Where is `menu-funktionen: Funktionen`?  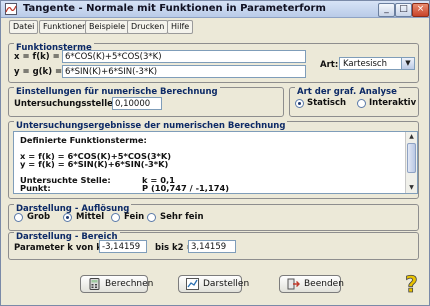
menu-funktionen: Funktionen is located at coordinates (65, 27).